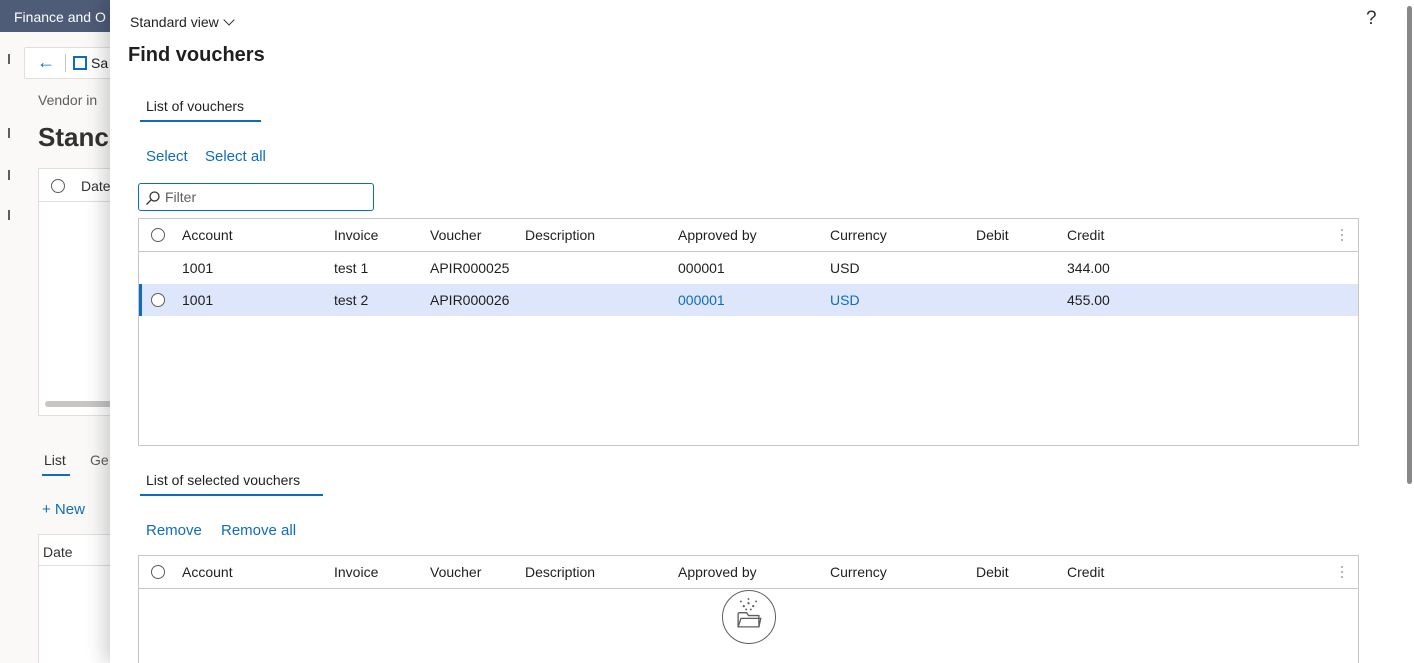 The height and width of the screenshot is (663, 1414). What do you see at coordinates (80, 404) in the screenshot?
I see `horizontal-scrollbar` at bounding box center [80, 404].